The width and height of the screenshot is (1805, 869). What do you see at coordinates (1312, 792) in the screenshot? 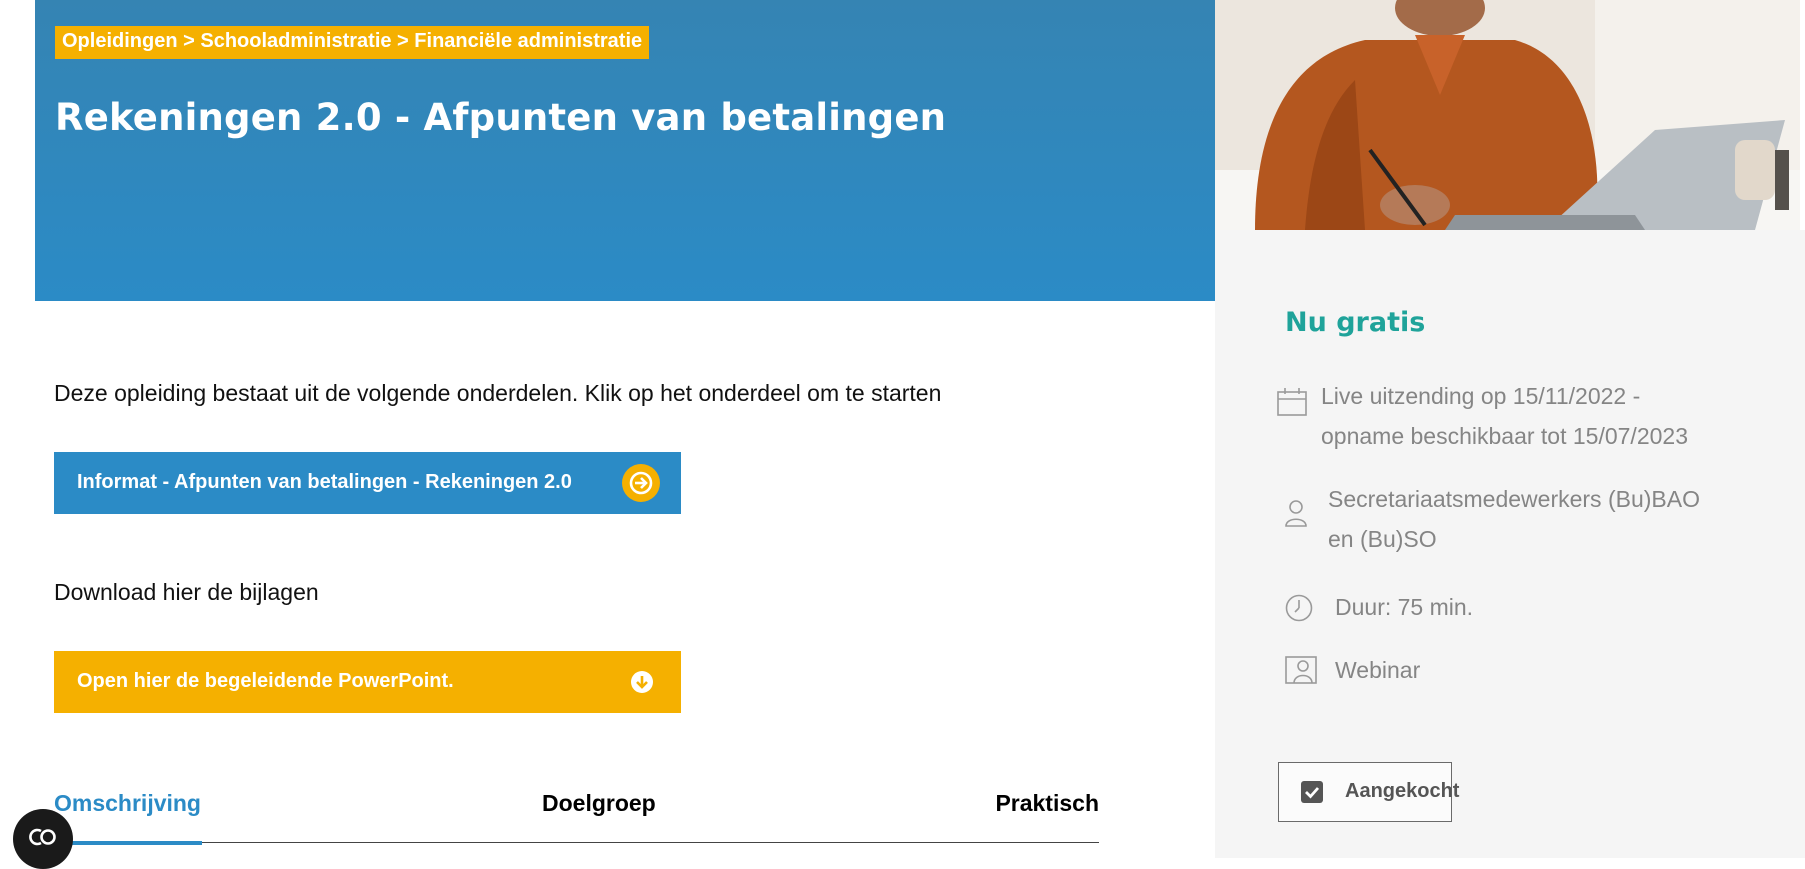
I see `checkbox-checked-icon` at bounding box center [1312, 792].